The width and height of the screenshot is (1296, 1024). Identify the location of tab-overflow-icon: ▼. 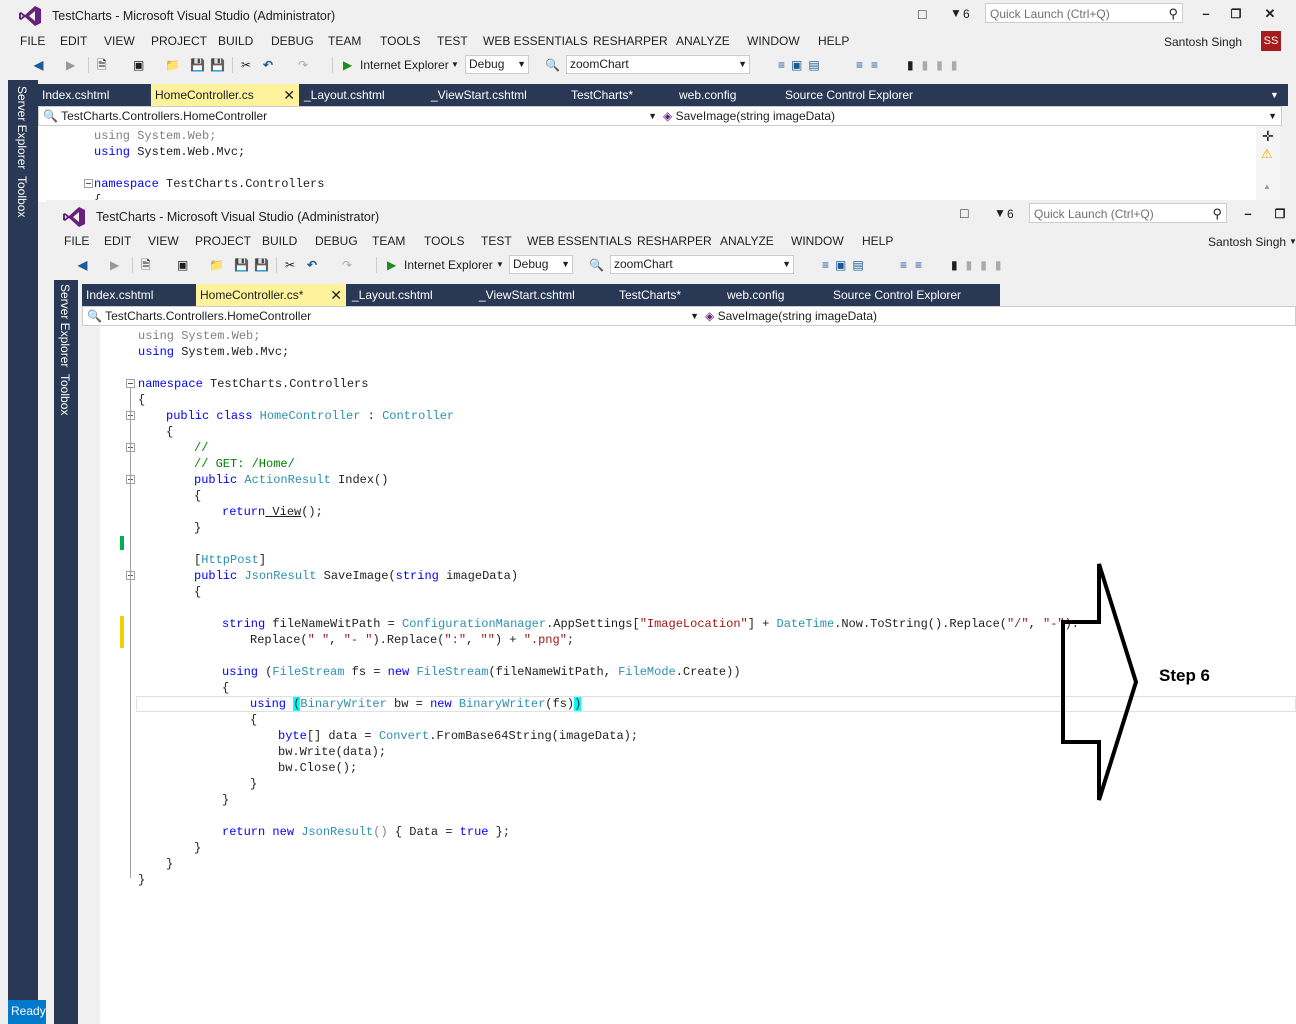
(1276, 95).